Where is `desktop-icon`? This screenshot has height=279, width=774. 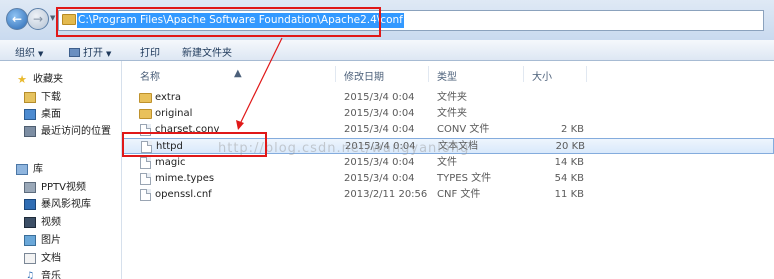
desktop-icon is located at coordinates (30, 114).